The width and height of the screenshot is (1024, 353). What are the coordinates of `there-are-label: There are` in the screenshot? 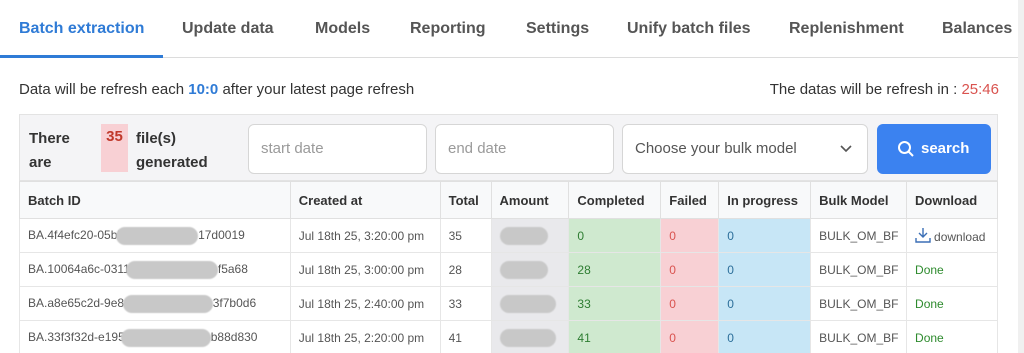 It's located at (49, 150).